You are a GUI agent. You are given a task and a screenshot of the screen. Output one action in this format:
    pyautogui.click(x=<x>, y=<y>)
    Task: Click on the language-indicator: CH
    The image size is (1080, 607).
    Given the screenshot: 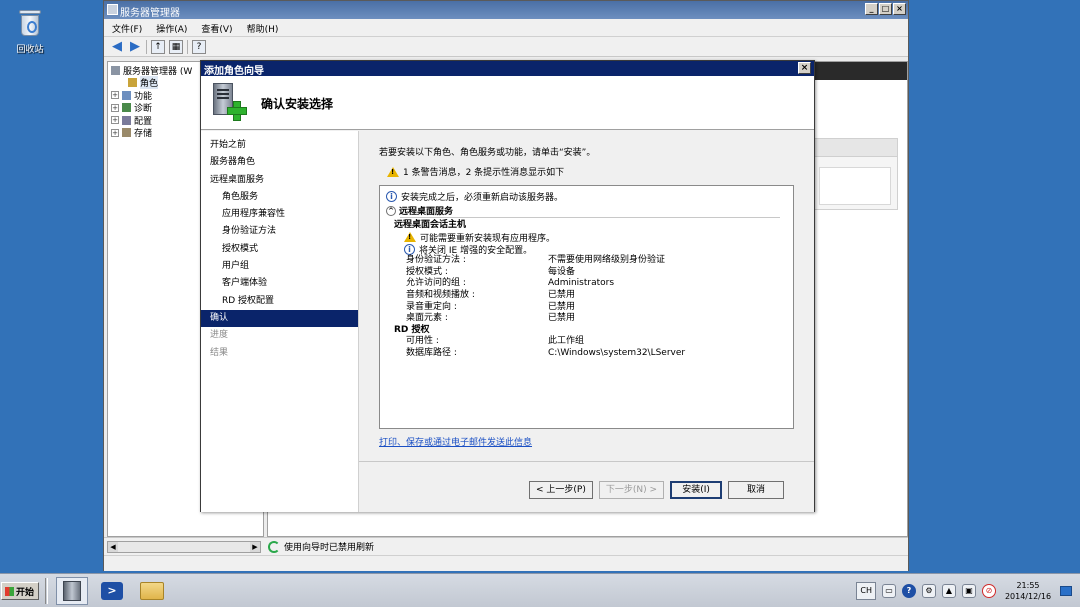 What is the action you would take?
    pyautogui.click(x=866, y=591)
    